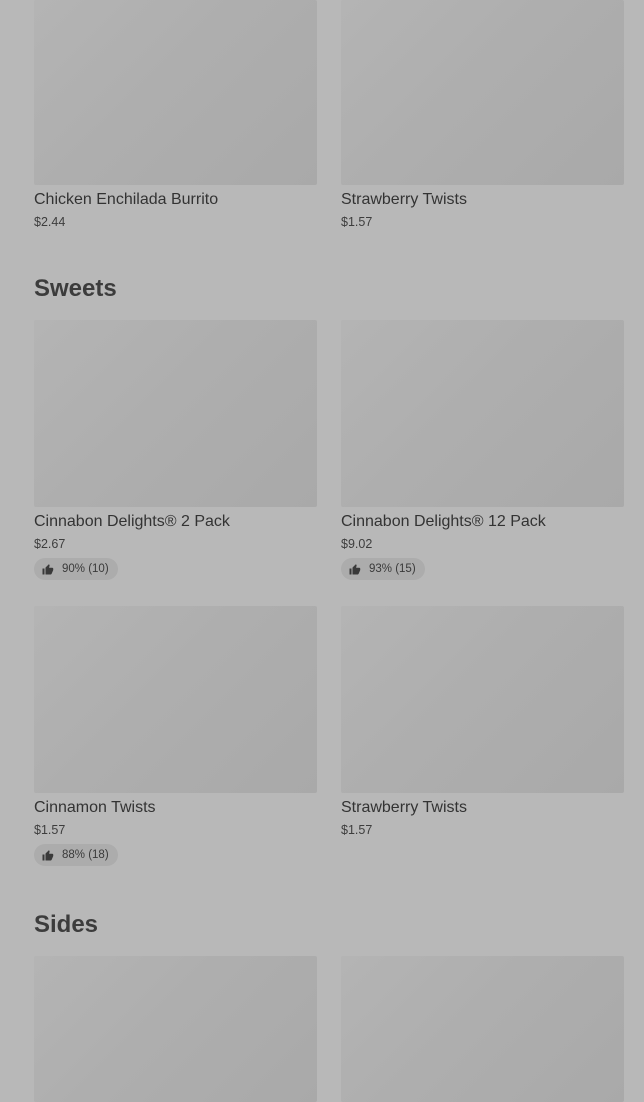  Describe the element at coordinates (50, 544) in the screenshot. I see `item-price: $2.67` at that location.